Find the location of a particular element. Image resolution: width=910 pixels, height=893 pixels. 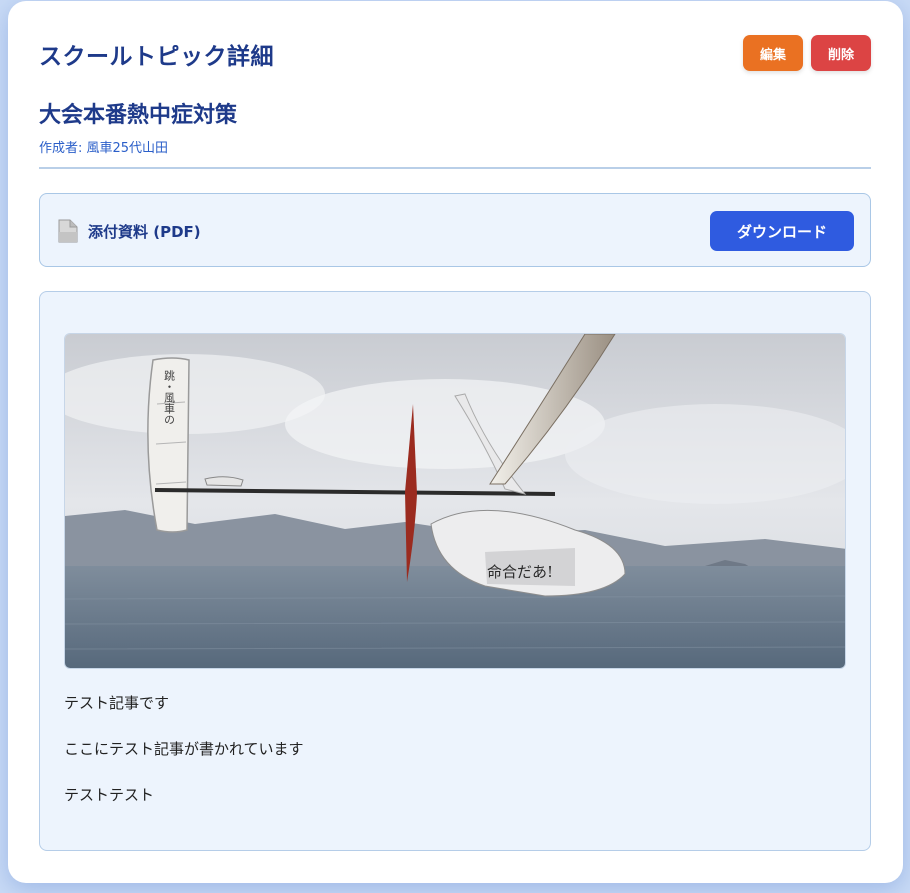

attachment-panel: 添付資料 (PDF) ダウンロード is located at coordinates (455, 230).